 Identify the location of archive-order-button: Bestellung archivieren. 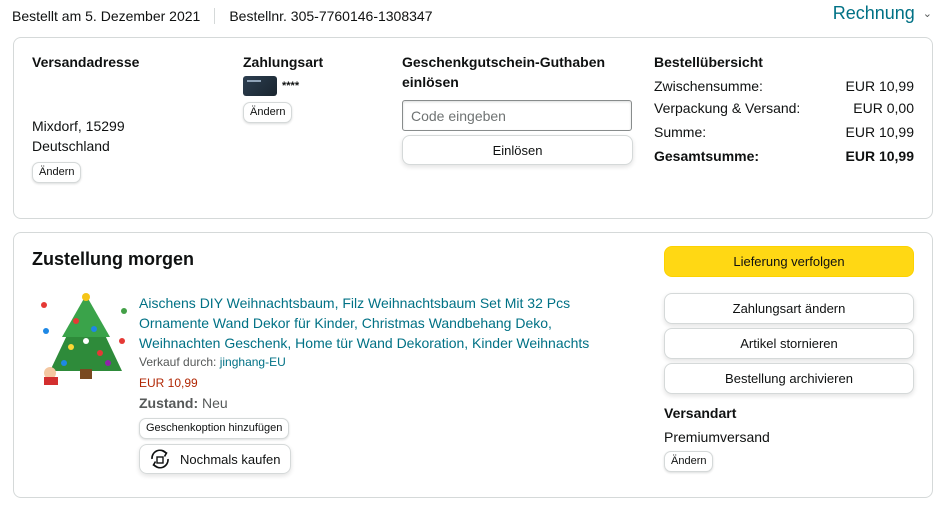
(789, 378).